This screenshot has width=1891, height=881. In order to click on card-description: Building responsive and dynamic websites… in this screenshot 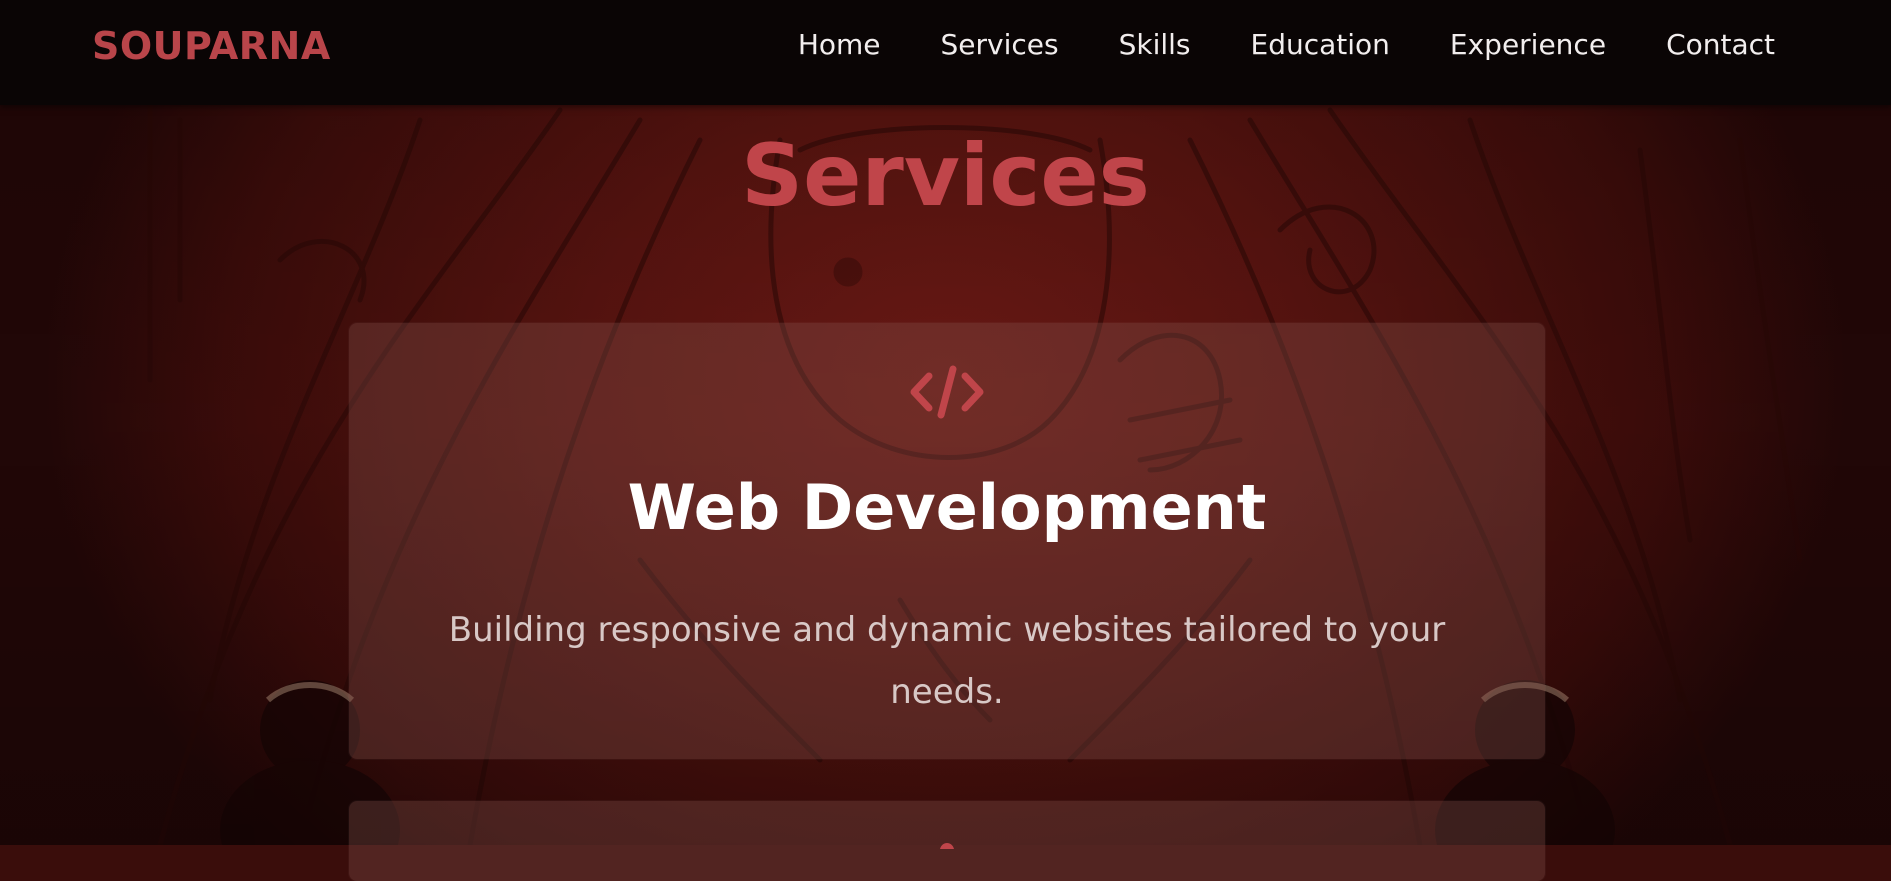, I will do `click(947, 661)`.